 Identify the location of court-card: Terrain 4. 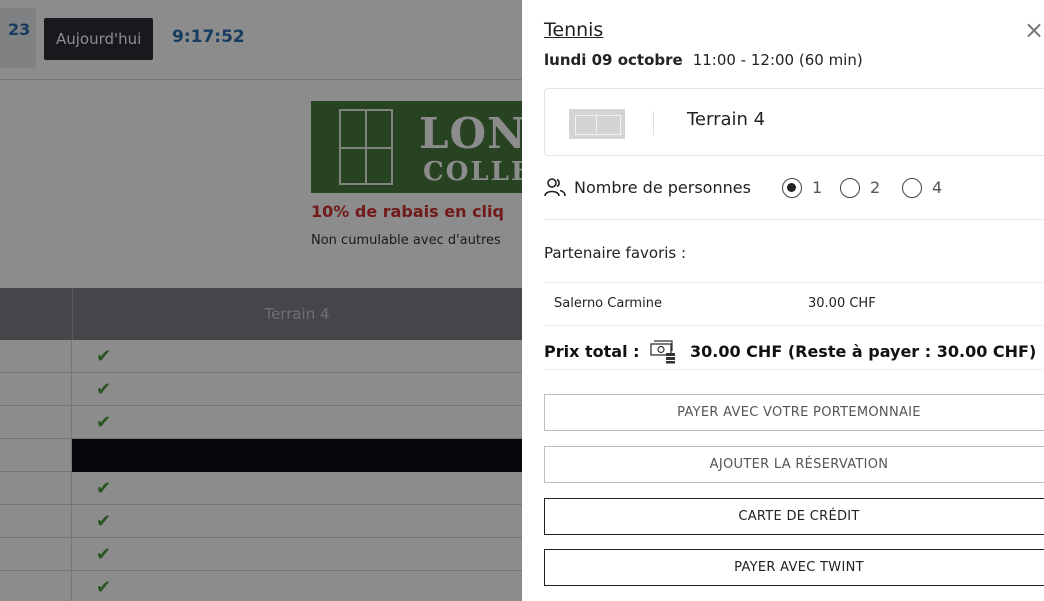
(794, 122).